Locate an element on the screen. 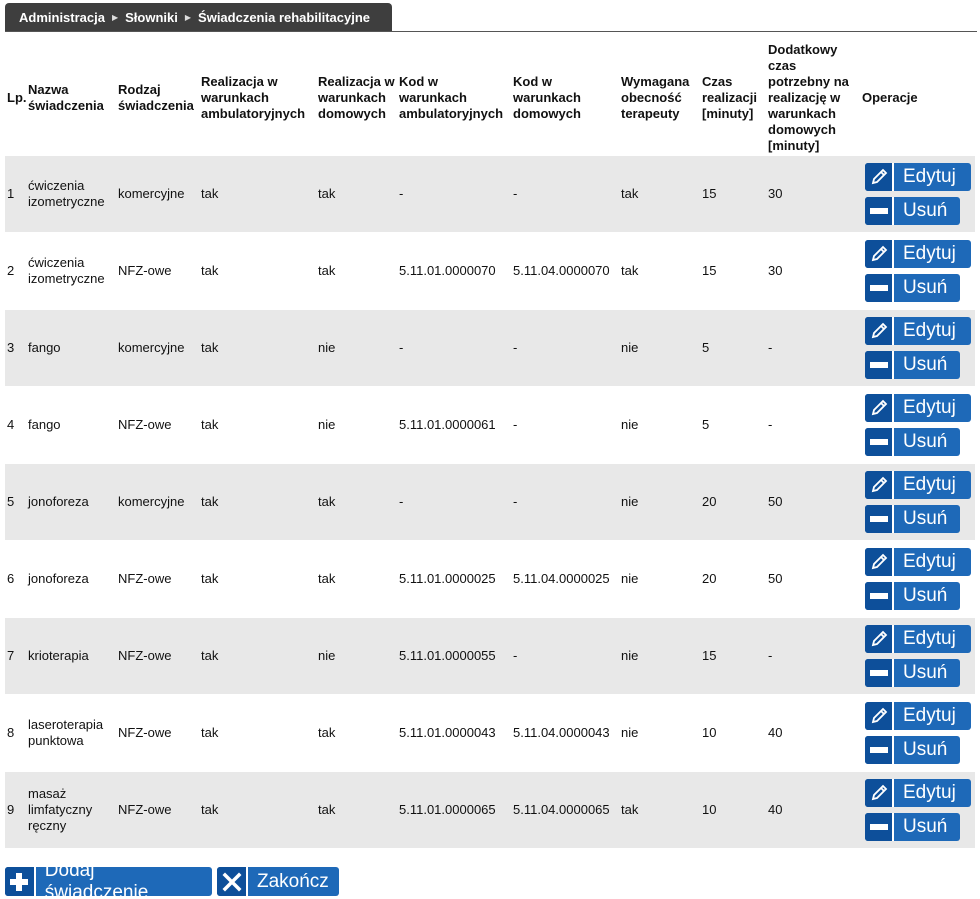  header-name: Nazwa świadczenia is located at coordinates (66, 97).